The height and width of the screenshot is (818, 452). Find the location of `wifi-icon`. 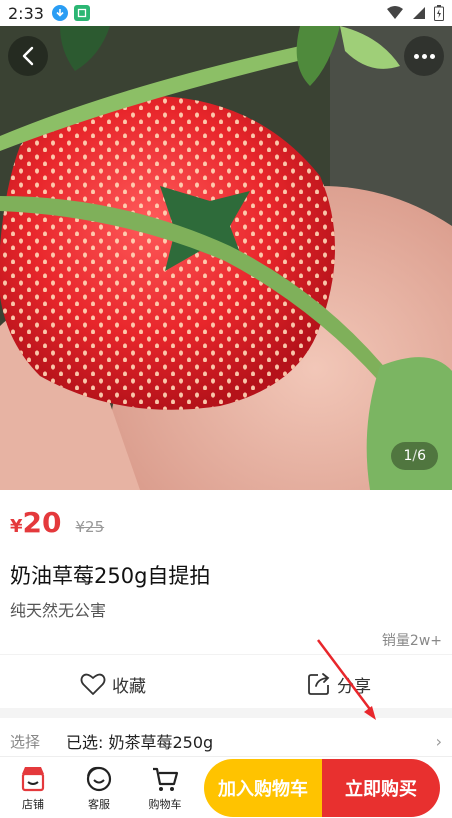

wifi-icon is located at coordinates (395, 12).